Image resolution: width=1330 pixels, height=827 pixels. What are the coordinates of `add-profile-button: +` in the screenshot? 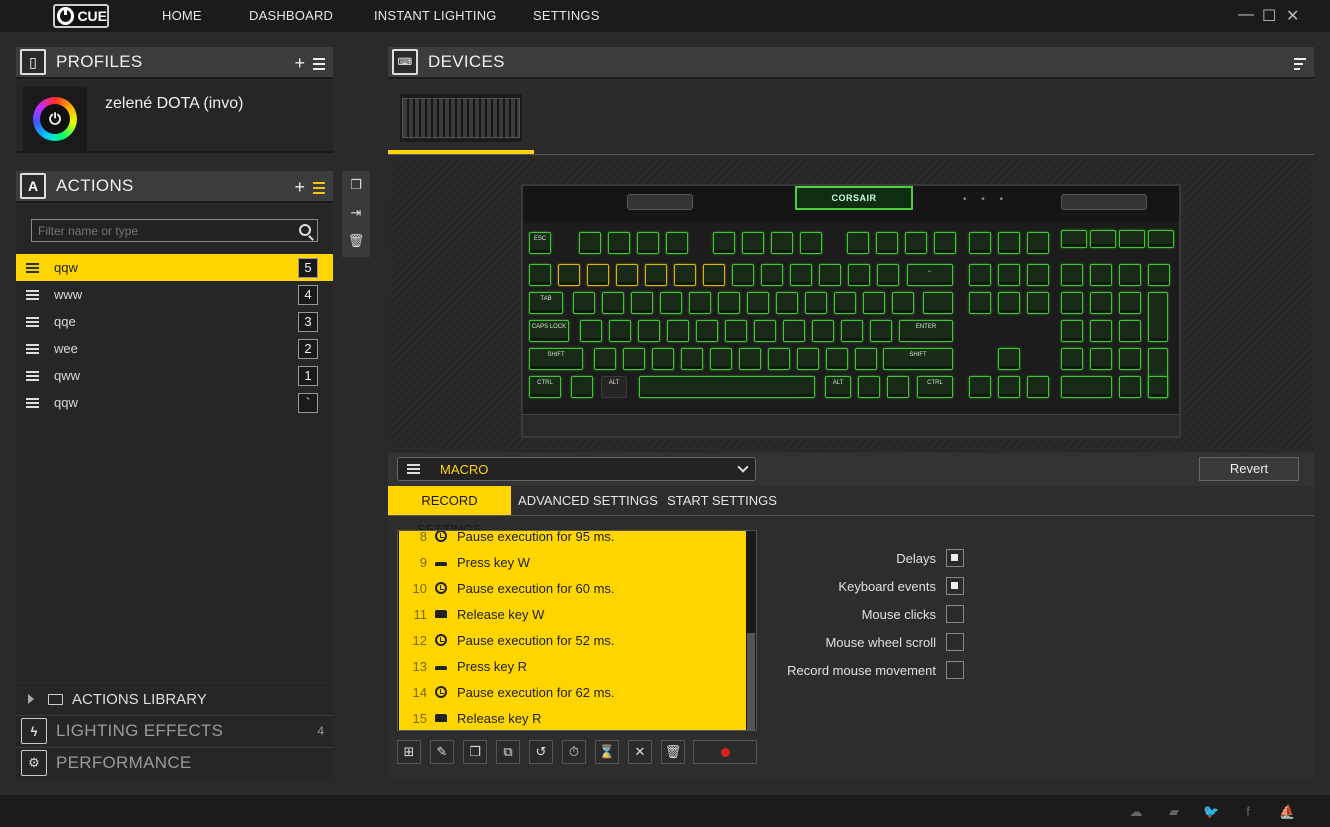 It's located at (299, 63).